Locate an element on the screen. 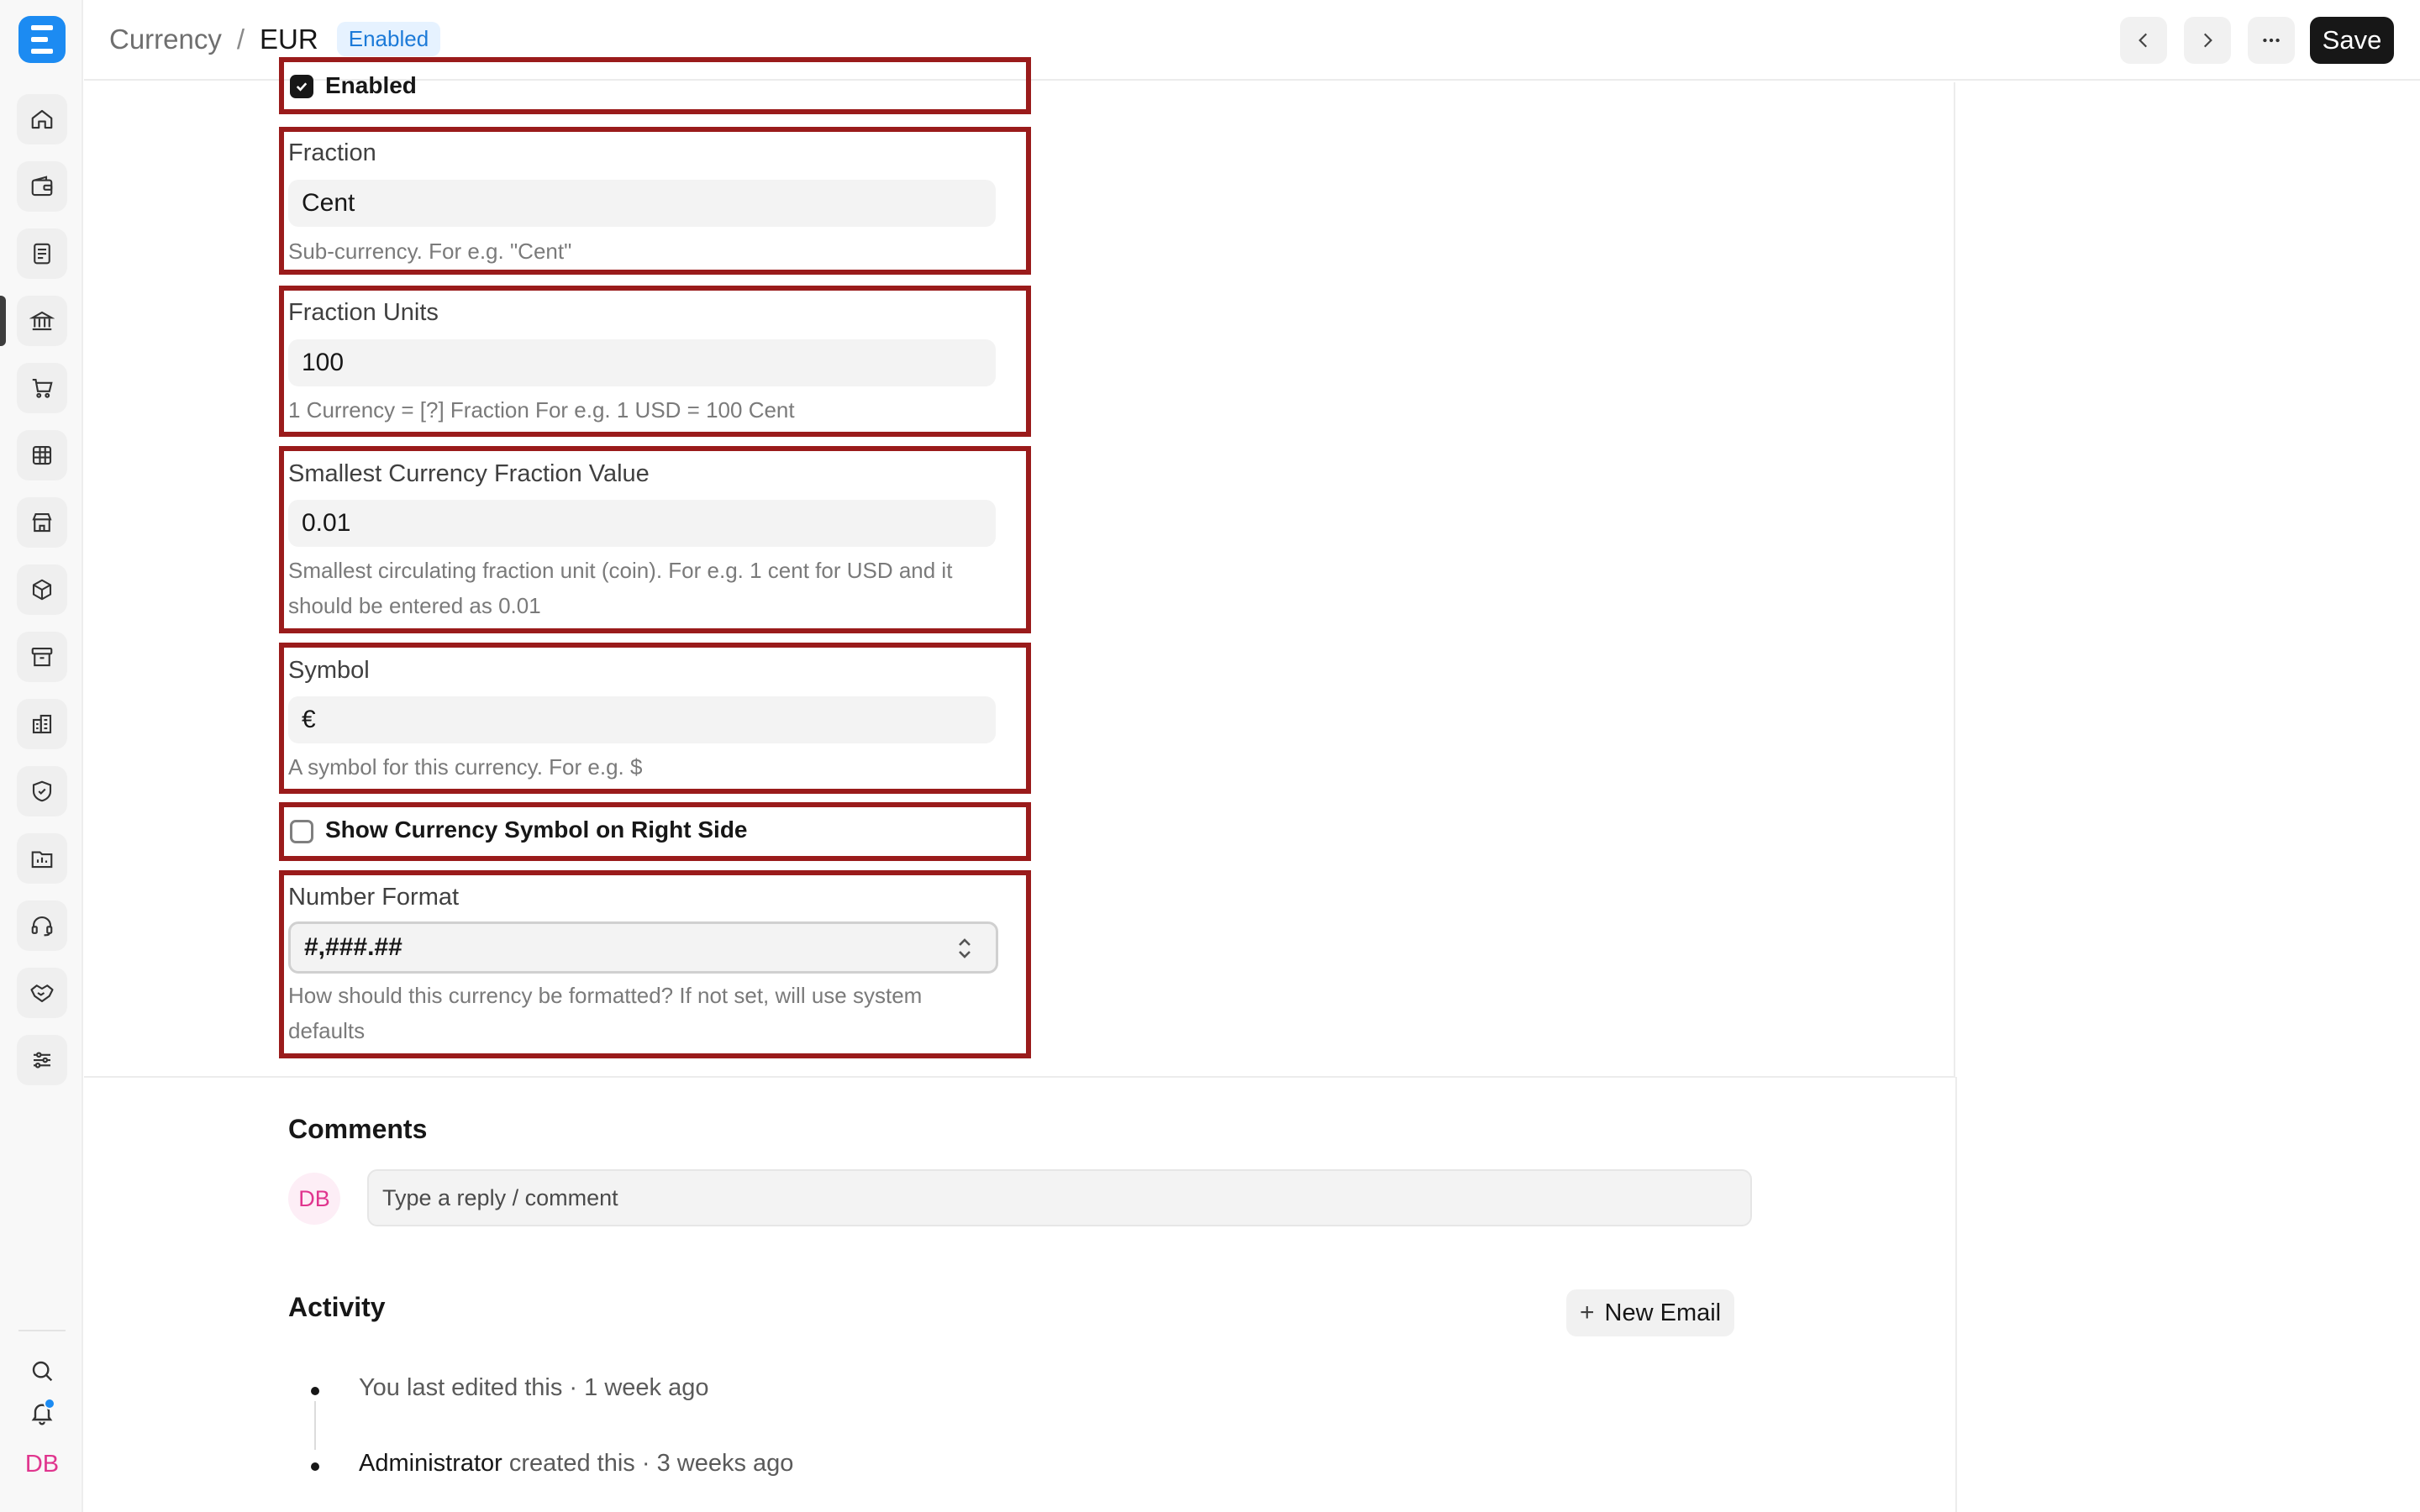 Image resolution: width=2420 pixels, height=1512 pixels. store-icon is located at coordinates (42, 522).